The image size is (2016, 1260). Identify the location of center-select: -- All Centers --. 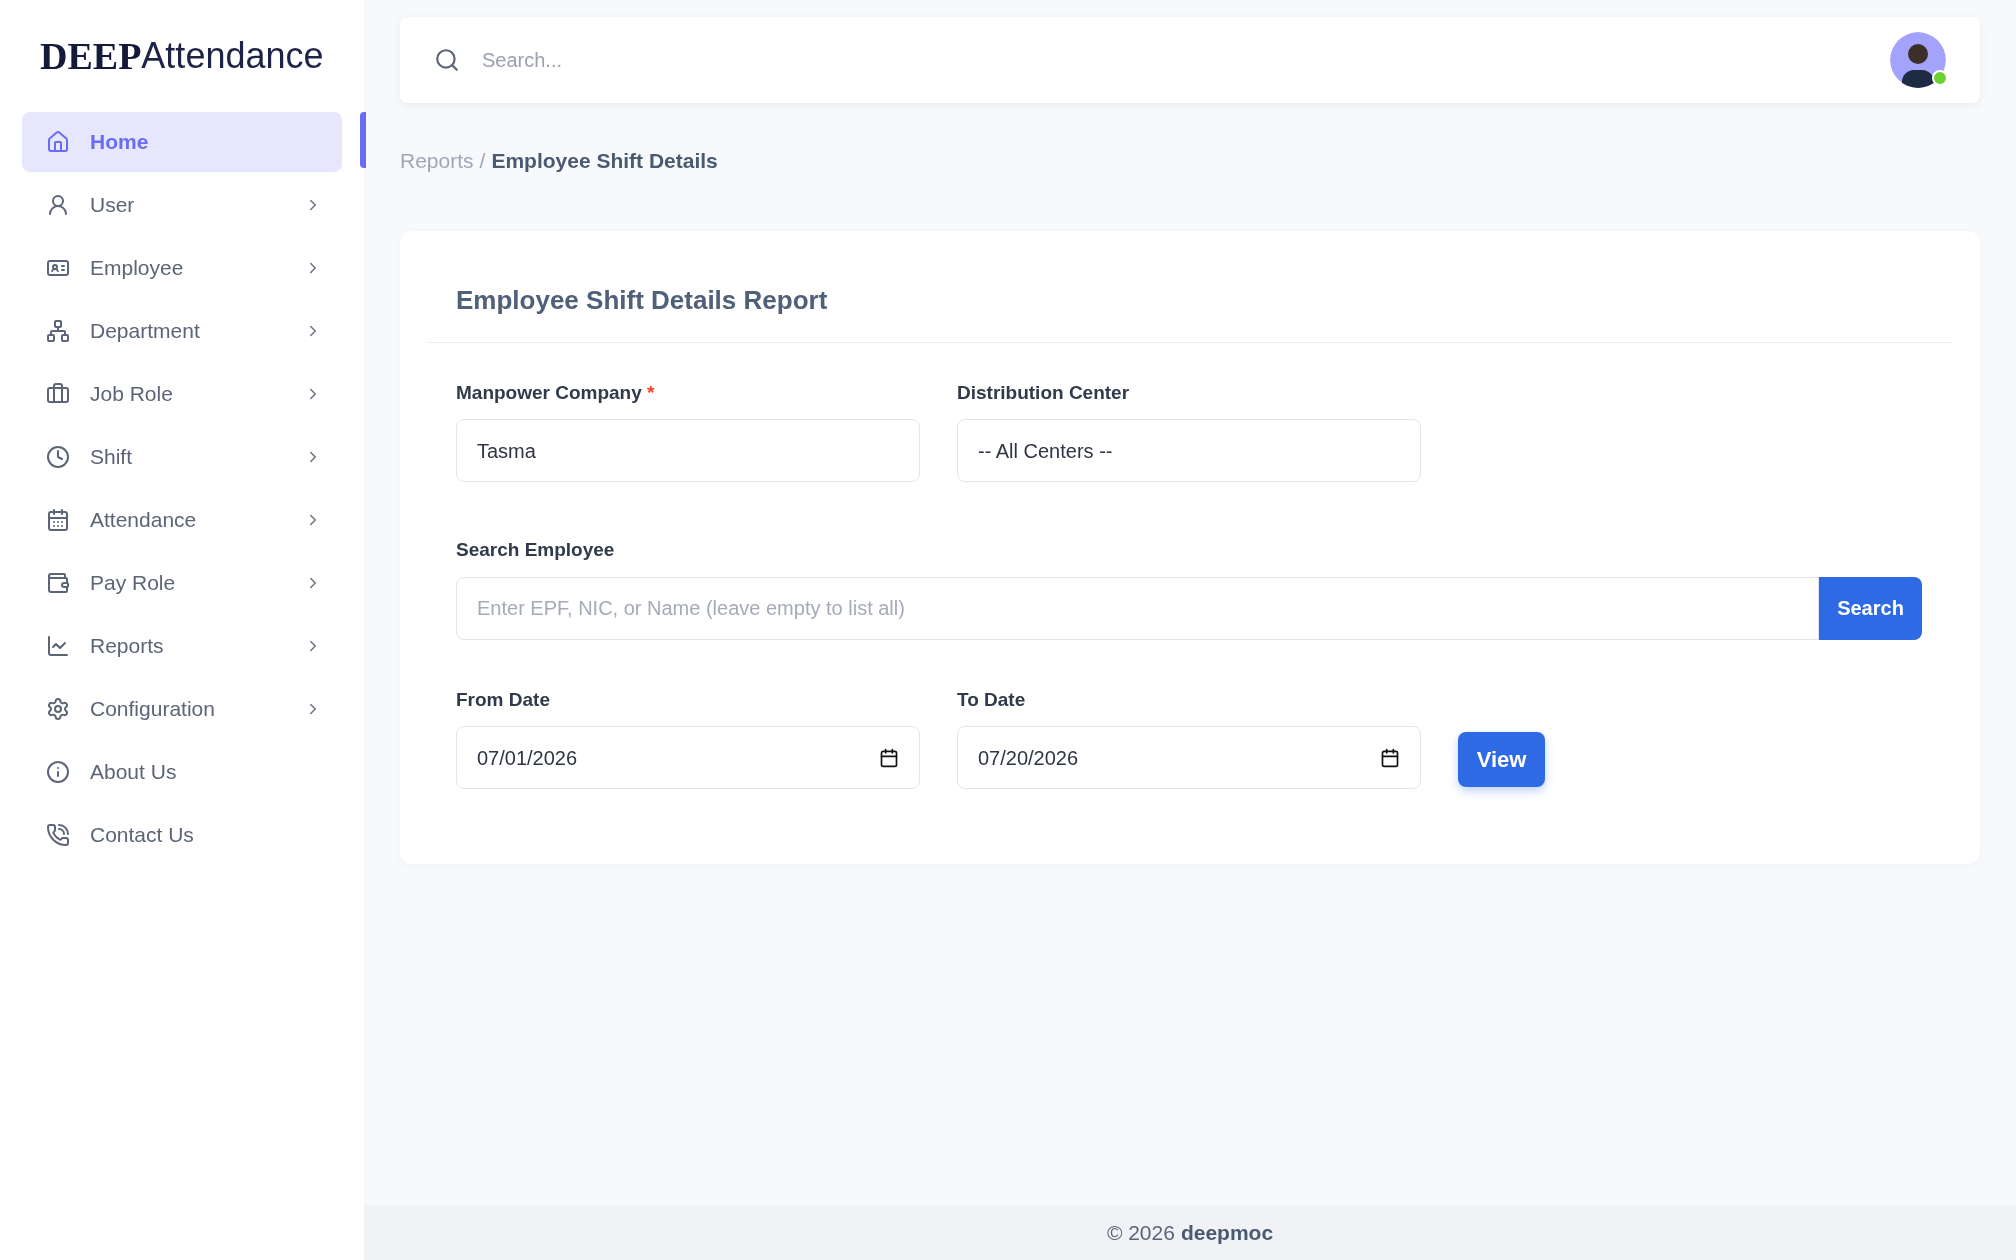
(1189, 450).